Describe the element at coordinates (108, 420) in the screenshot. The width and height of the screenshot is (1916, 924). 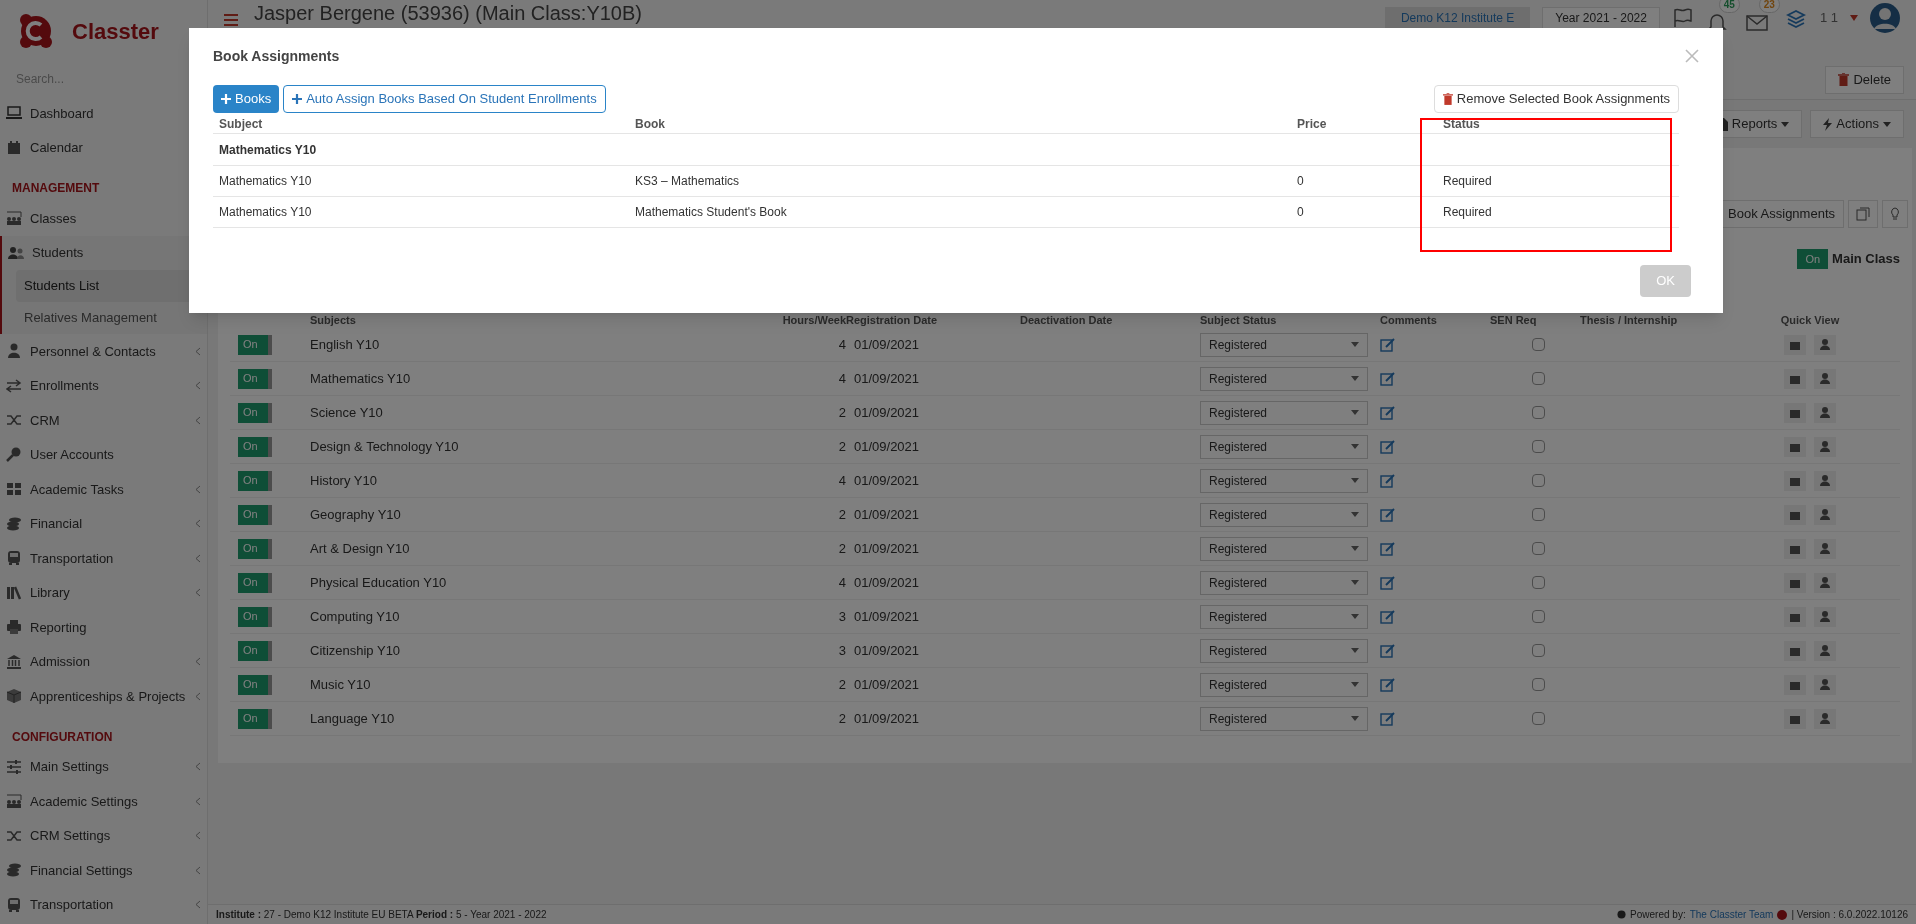
I see `sidebar-item: CRM` at that location.